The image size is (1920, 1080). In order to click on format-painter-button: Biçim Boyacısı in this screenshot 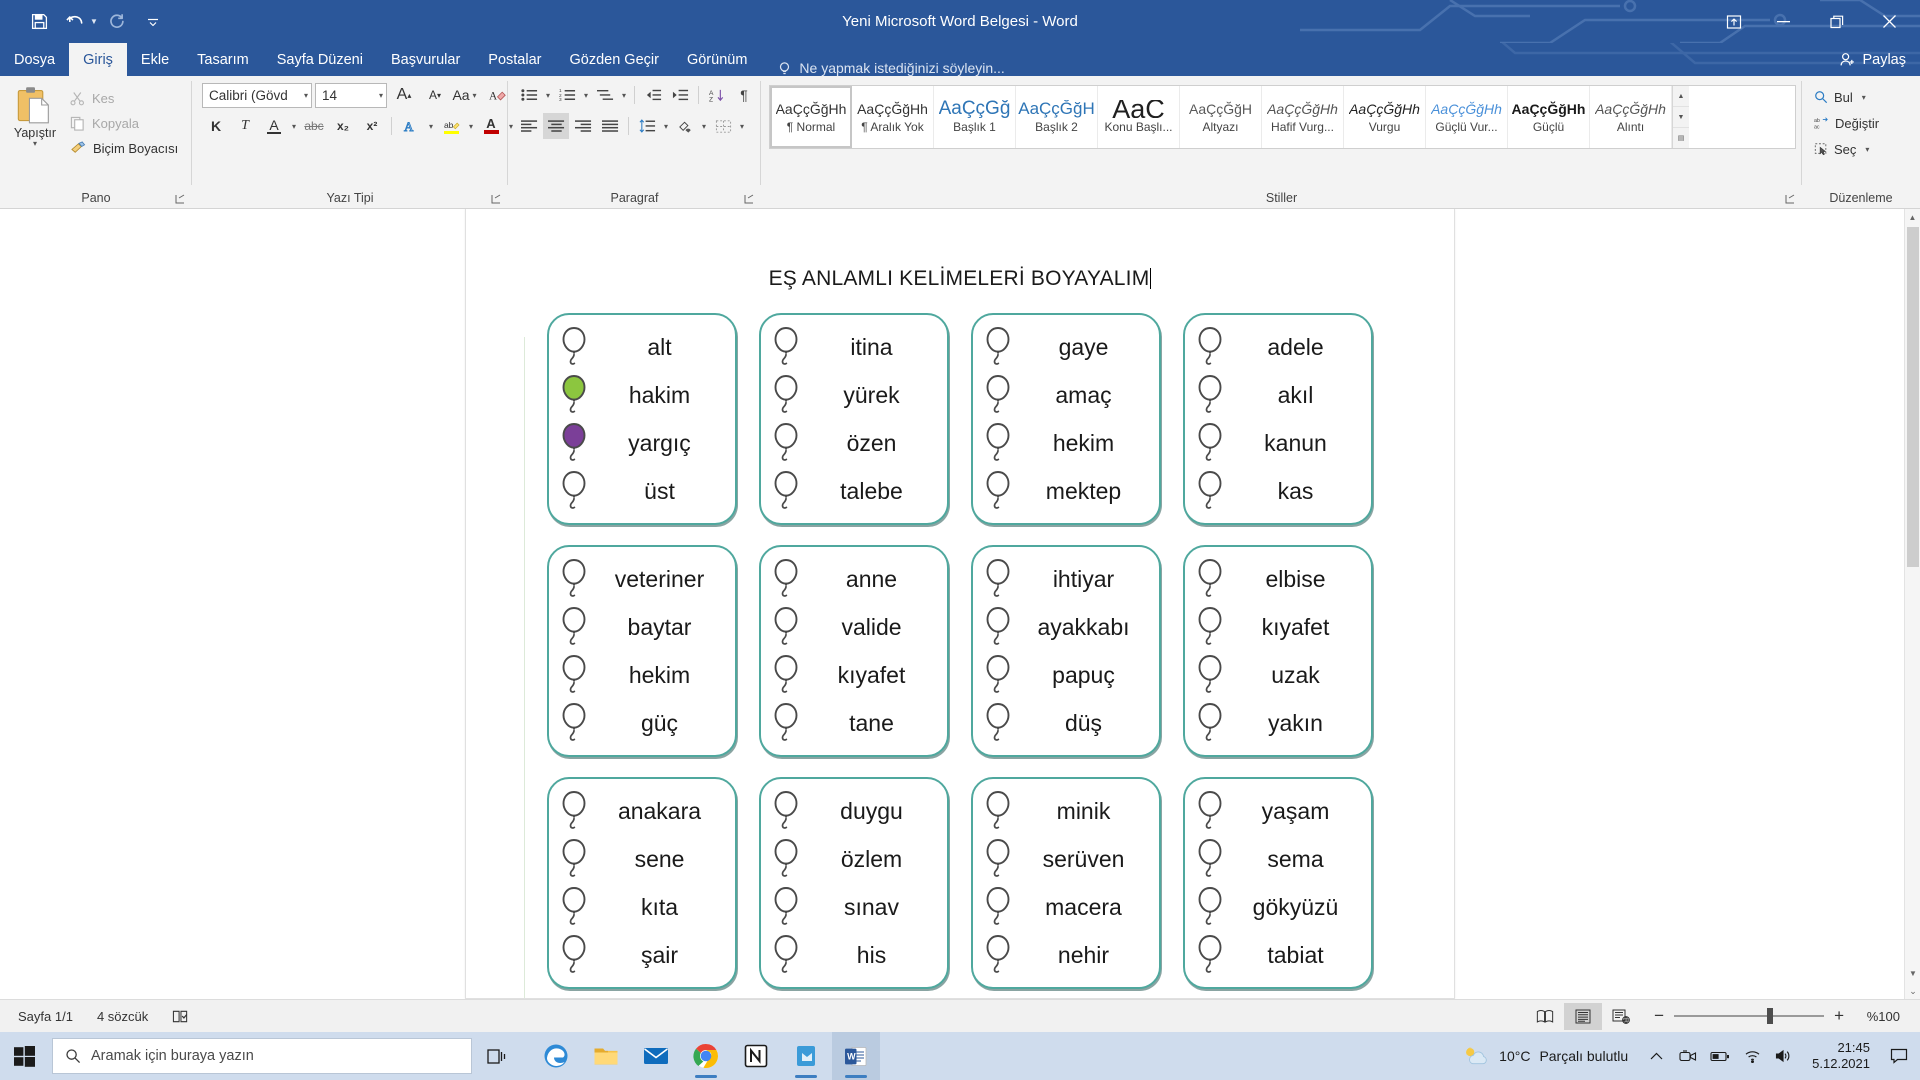, I will do `click(124, 148)`.